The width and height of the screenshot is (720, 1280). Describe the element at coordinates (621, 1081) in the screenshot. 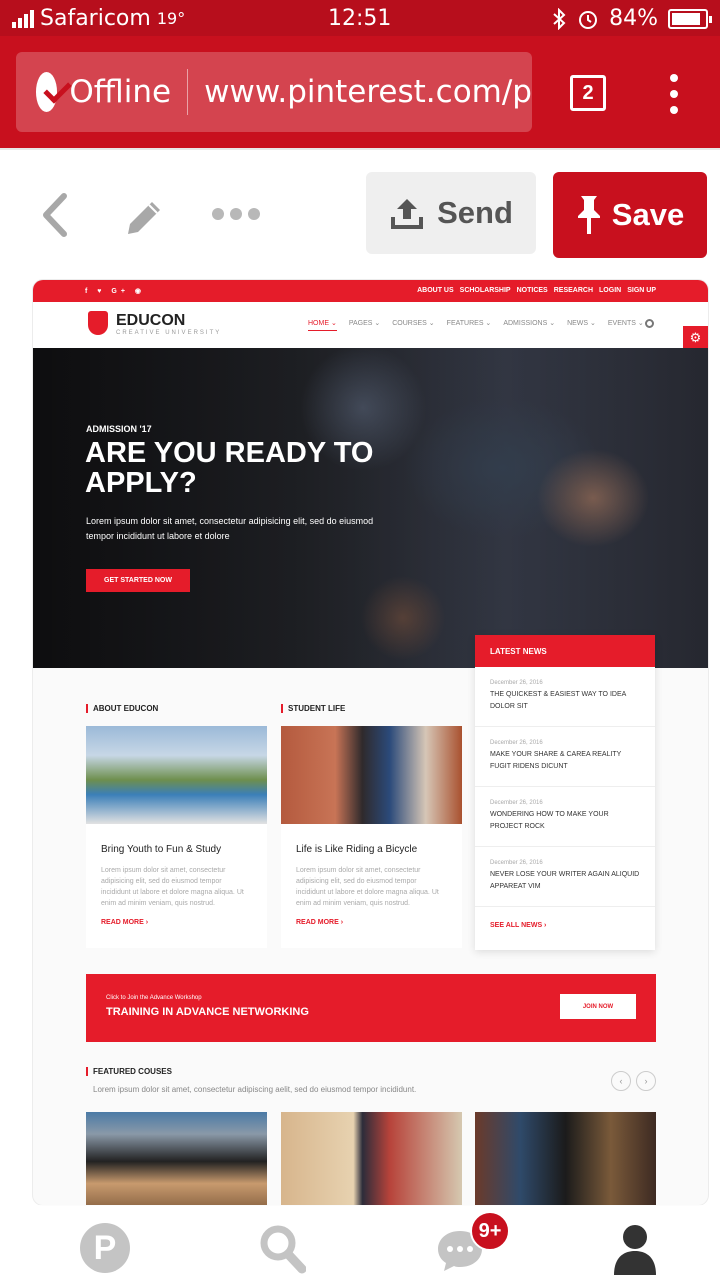

I see `prev-arrow-icon: ‹` at that location.